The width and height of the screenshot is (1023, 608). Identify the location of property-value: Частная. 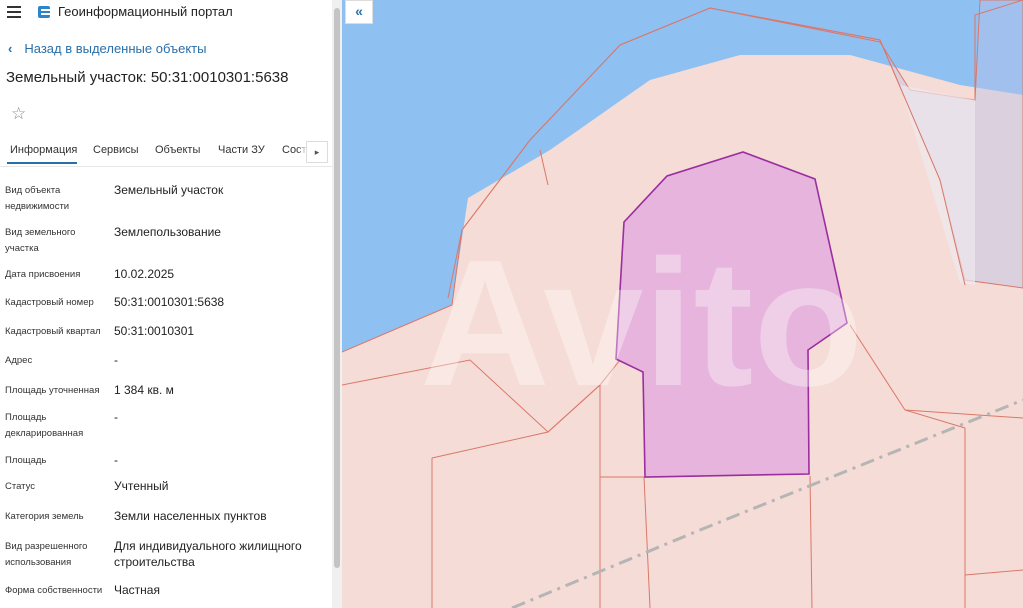
(137, 590).